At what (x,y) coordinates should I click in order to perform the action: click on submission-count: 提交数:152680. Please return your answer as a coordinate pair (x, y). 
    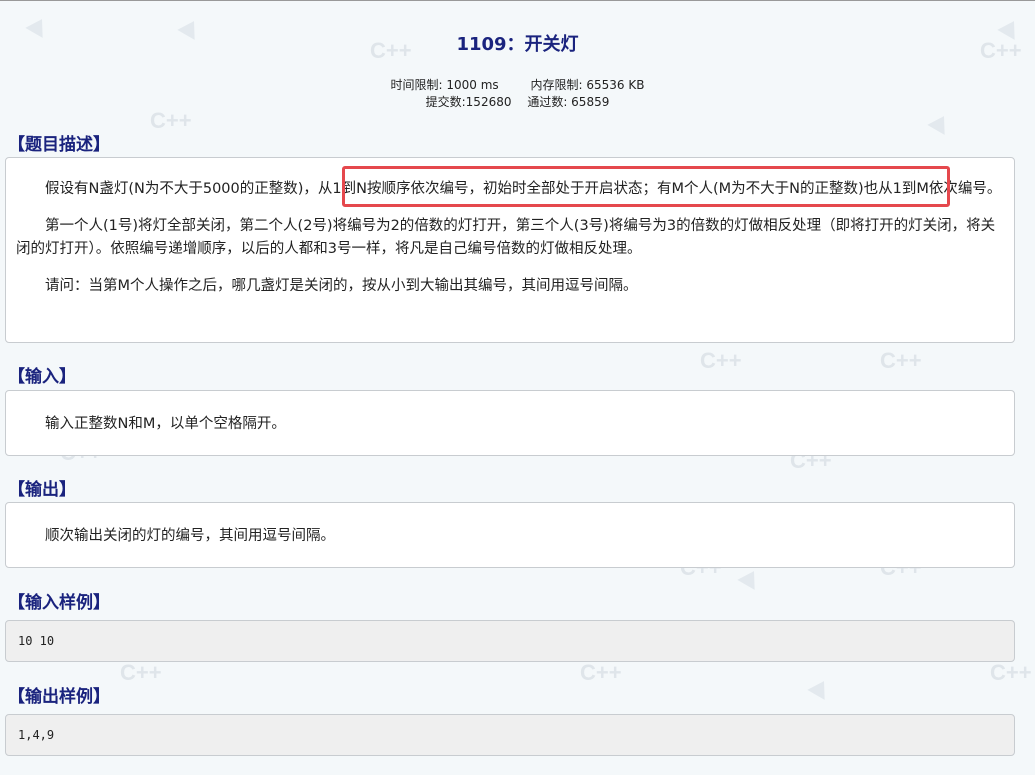
    Looking at the image, I should click on (468, 102).